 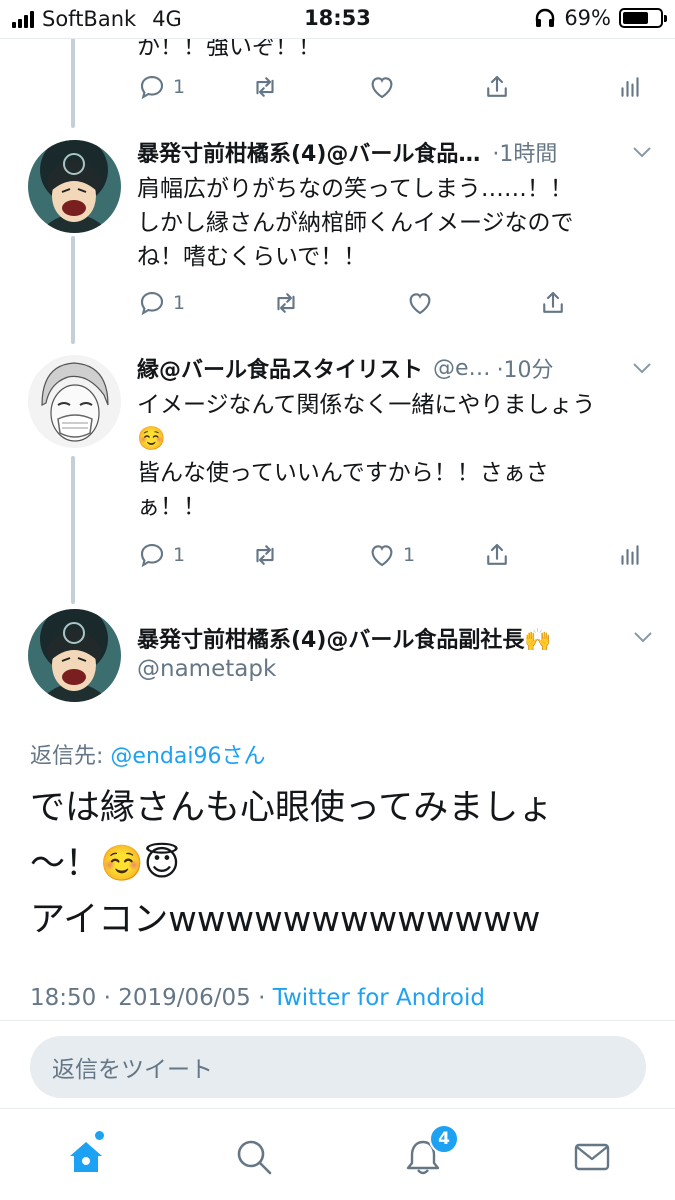 I want to click on tweet-actions: 1 1, so click(x=395, y=555).